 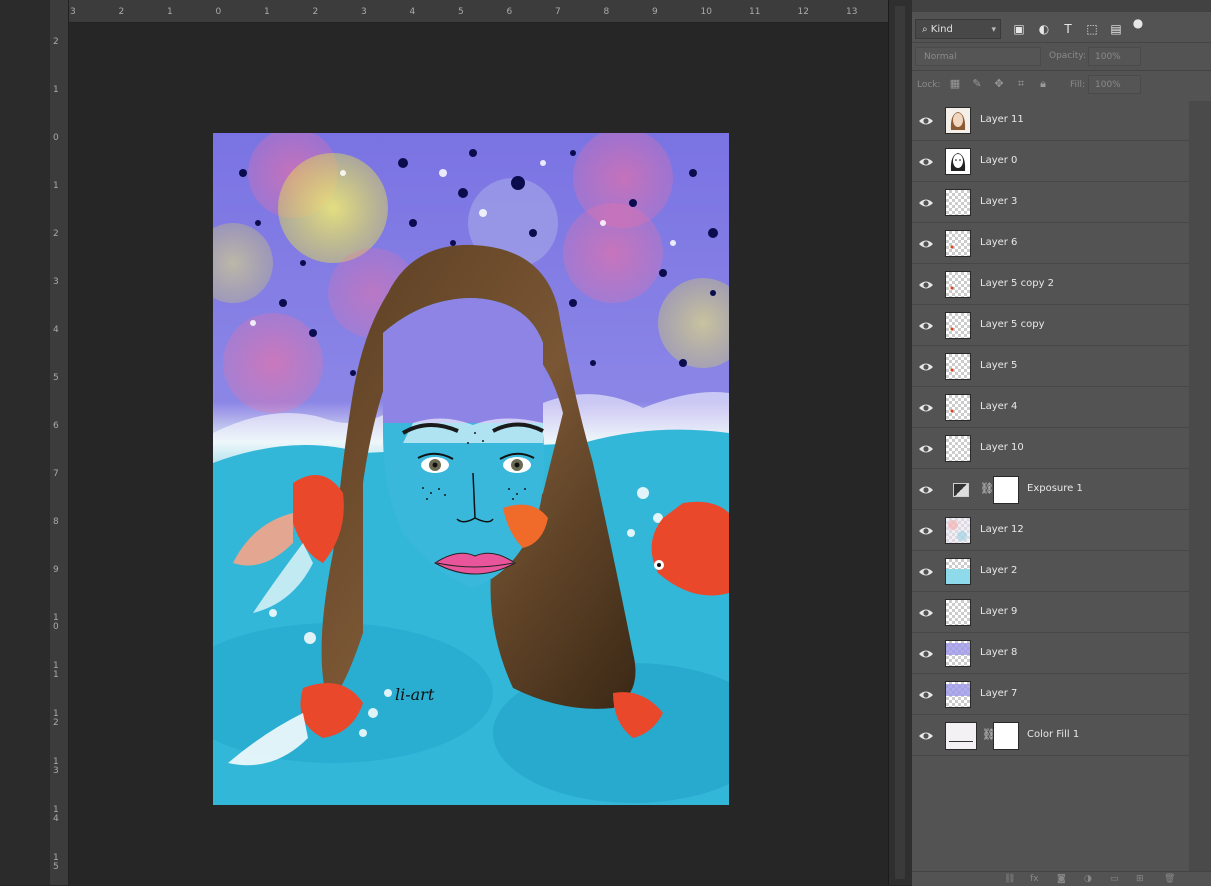 I want to click on layer-name: Layer 9, so click(x=998, y=611).